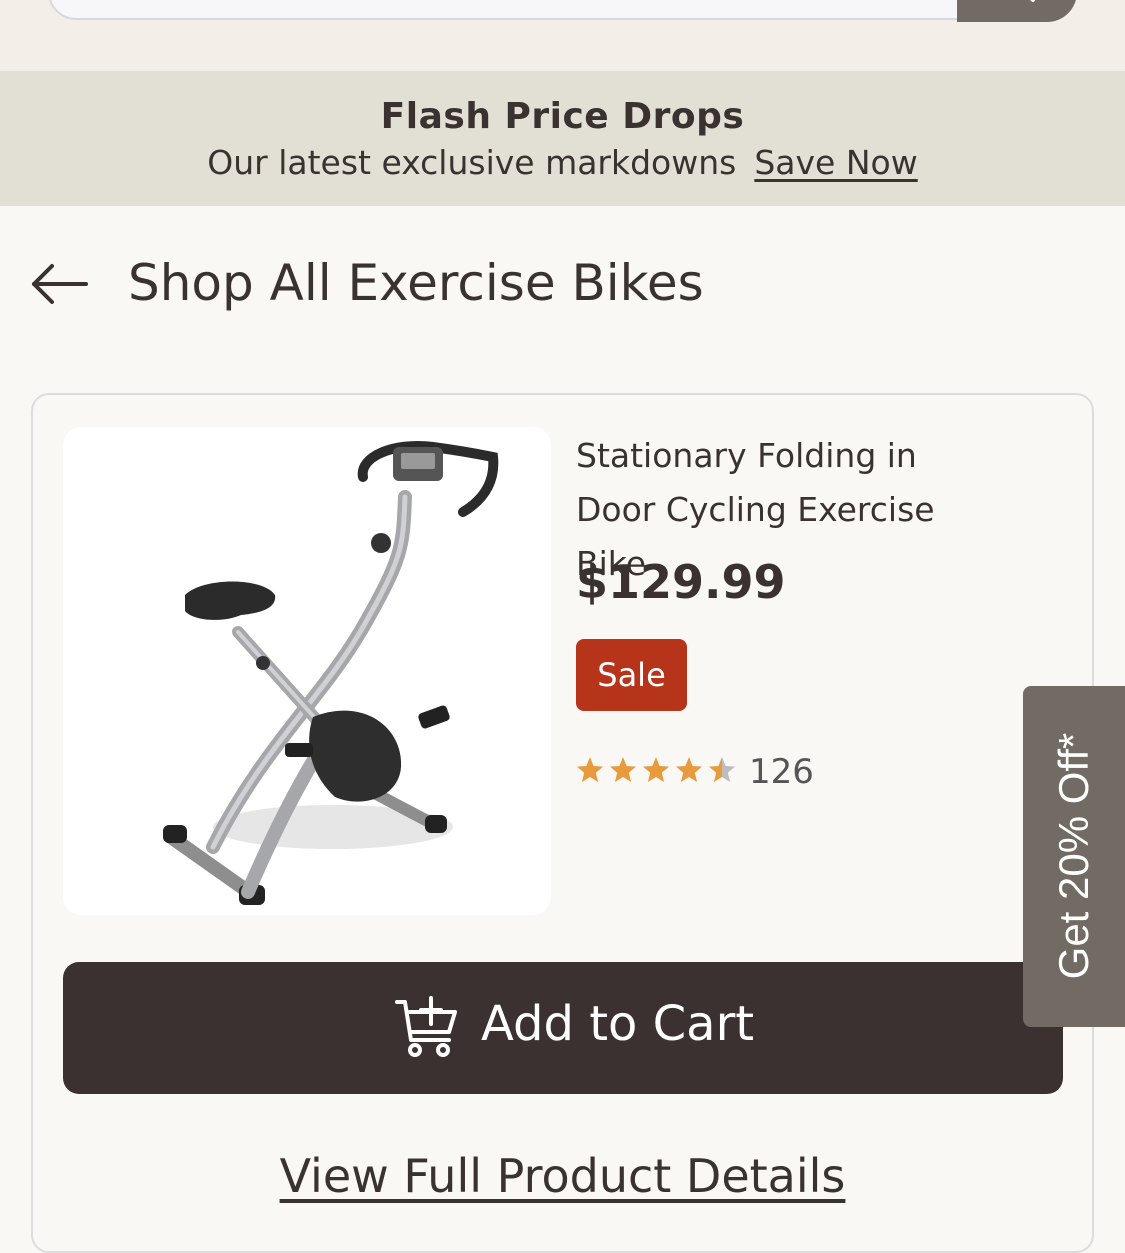 This screenshot has width=1125, height=1253. I want to click on discount-tab-label: Get 20% Off*, so click(1073, 856).